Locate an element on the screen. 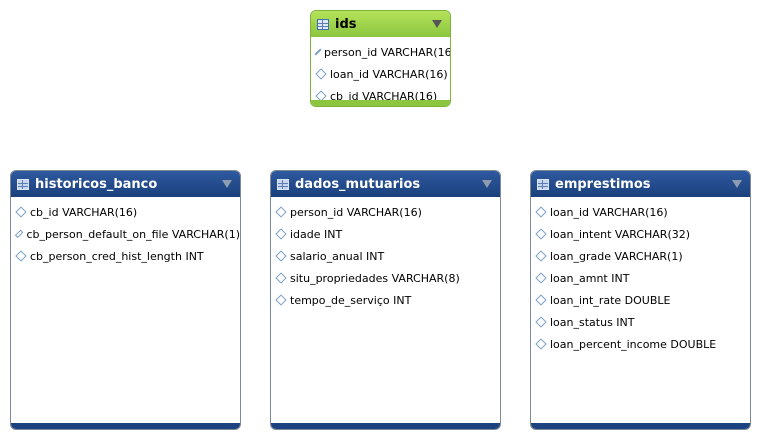 This screenshot has height=440, width=760. column-row: cb_id VARCHAR(16) is located at coordinates (125, 212).